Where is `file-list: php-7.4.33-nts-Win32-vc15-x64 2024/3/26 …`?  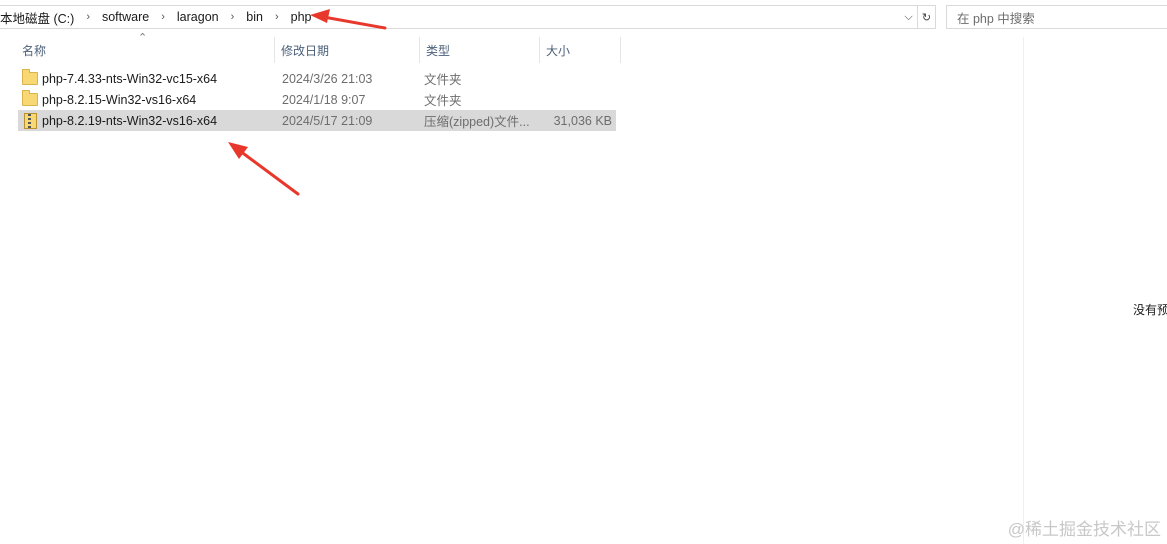 file-list: php-7.4.33-nts-Win32-vc15-x64 2024/3/26 … is located at coordinates (317, 99).